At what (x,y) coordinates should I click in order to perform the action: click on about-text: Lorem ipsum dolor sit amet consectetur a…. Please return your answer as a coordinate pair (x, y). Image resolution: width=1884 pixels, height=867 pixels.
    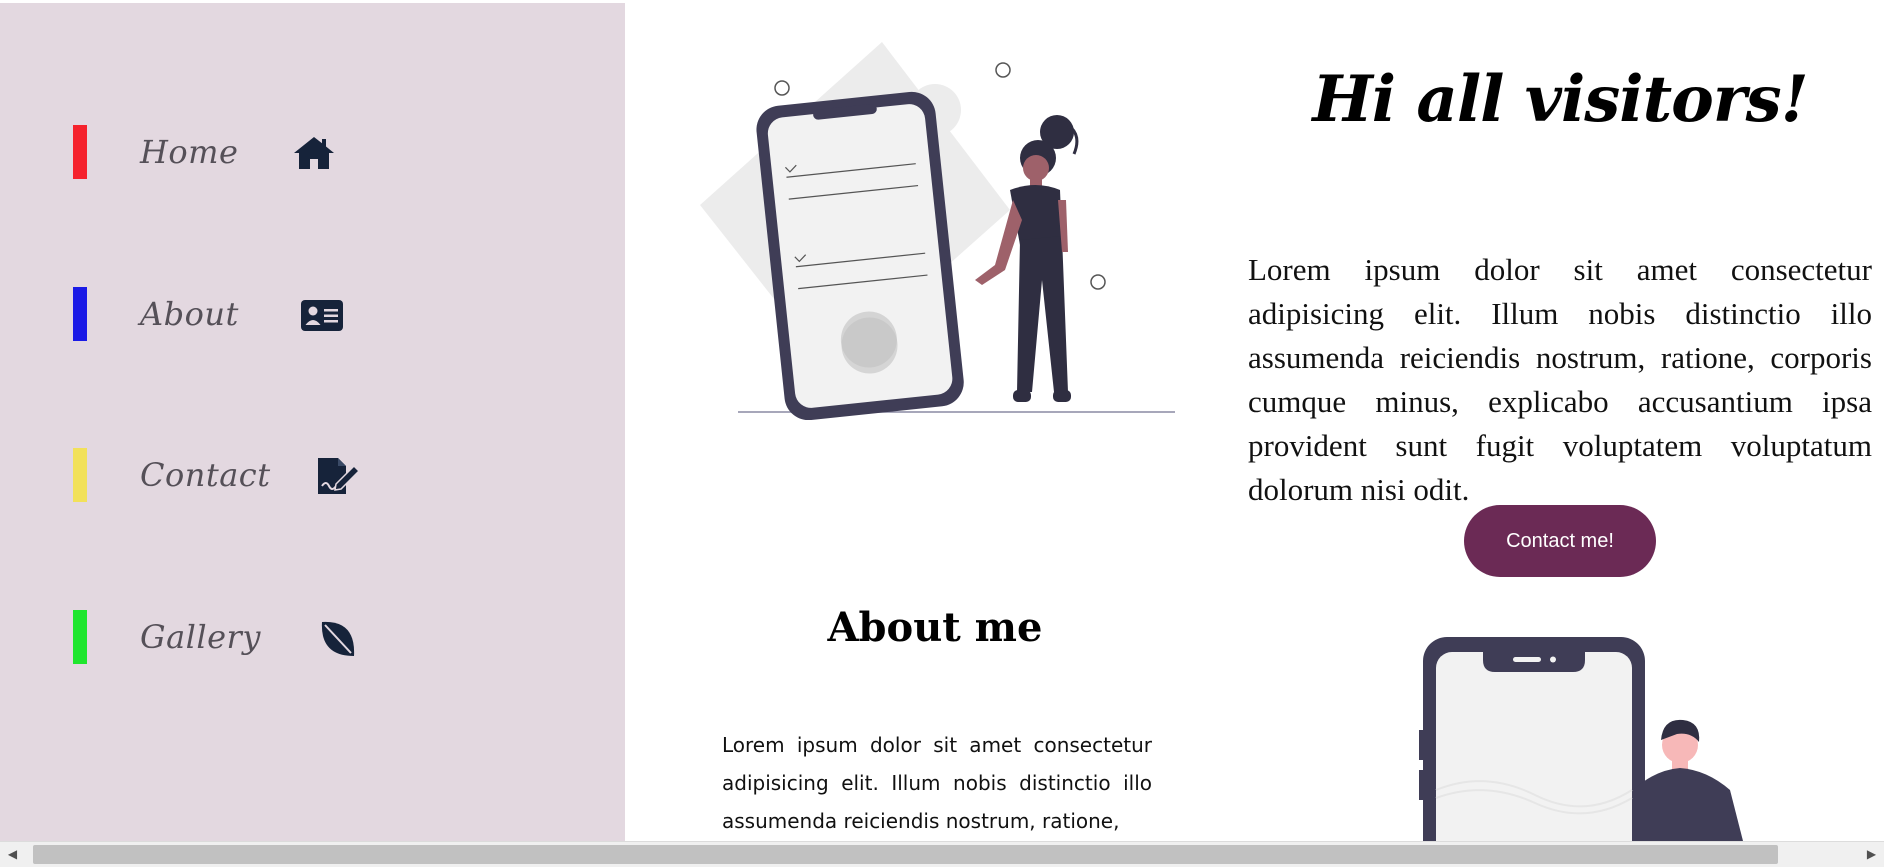
    Looking at the image, I should click on (937, 783).